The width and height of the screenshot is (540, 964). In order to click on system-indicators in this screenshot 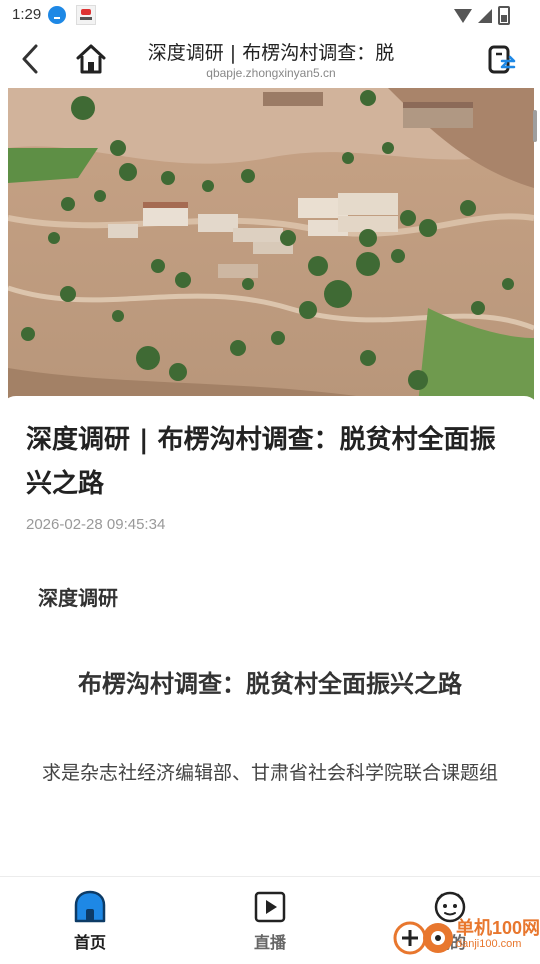, I will do `click(482, 15)`.